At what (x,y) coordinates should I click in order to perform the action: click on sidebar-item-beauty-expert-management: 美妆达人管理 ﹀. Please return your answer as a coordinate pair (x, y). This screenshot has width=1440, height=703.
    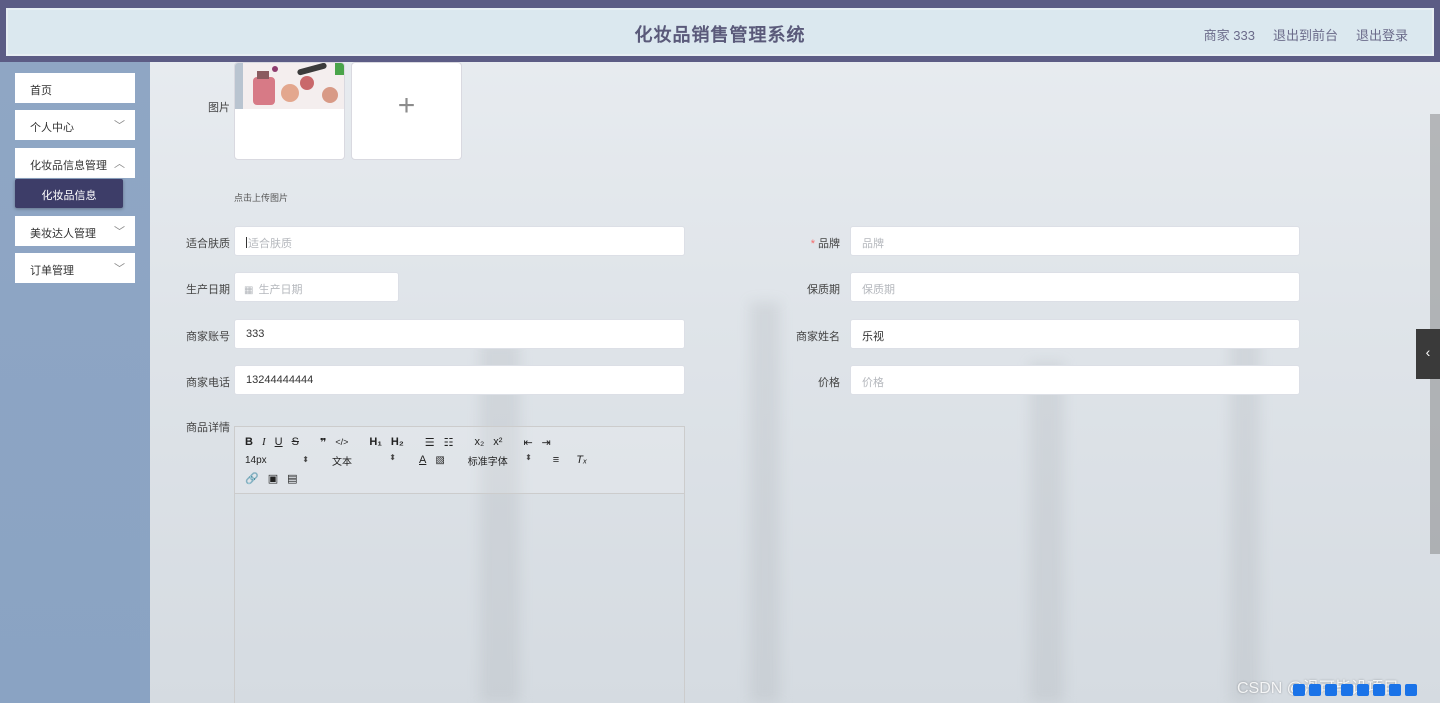
    Looking at the image, I should click on (75, 231).